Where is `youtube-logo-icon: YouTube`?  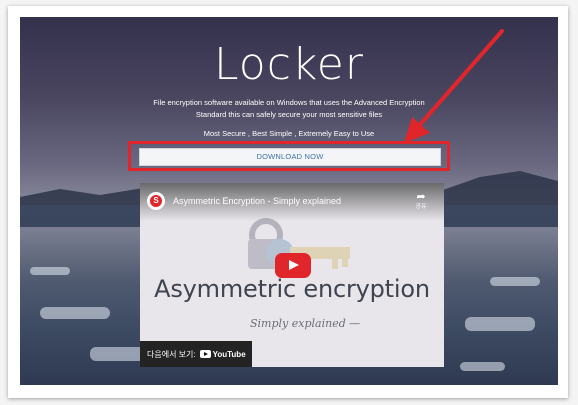 youtube-logo-icon: YouTube is located at coordinates (222, 354).